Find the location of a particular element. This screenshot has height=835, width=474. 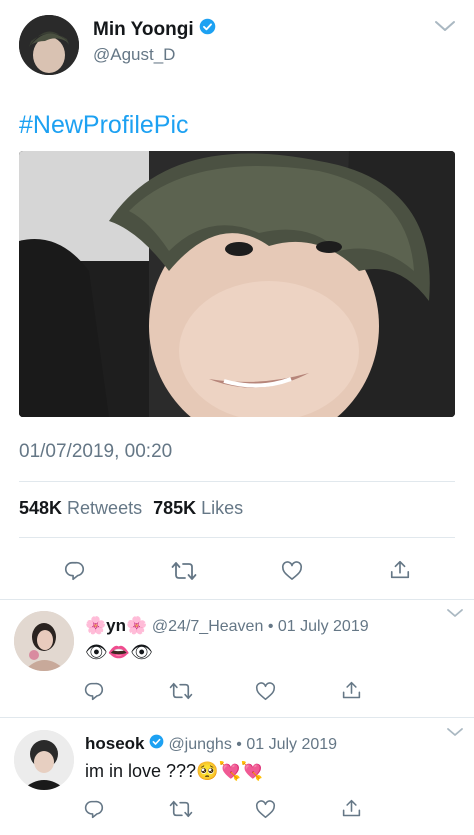

author-avatar is located at coordinates (49, 45).